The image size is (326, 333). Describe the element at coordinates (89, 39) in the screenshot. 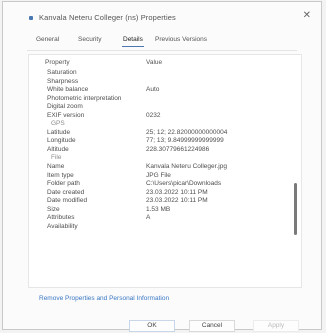

I see `tab-security: Security` at that location.